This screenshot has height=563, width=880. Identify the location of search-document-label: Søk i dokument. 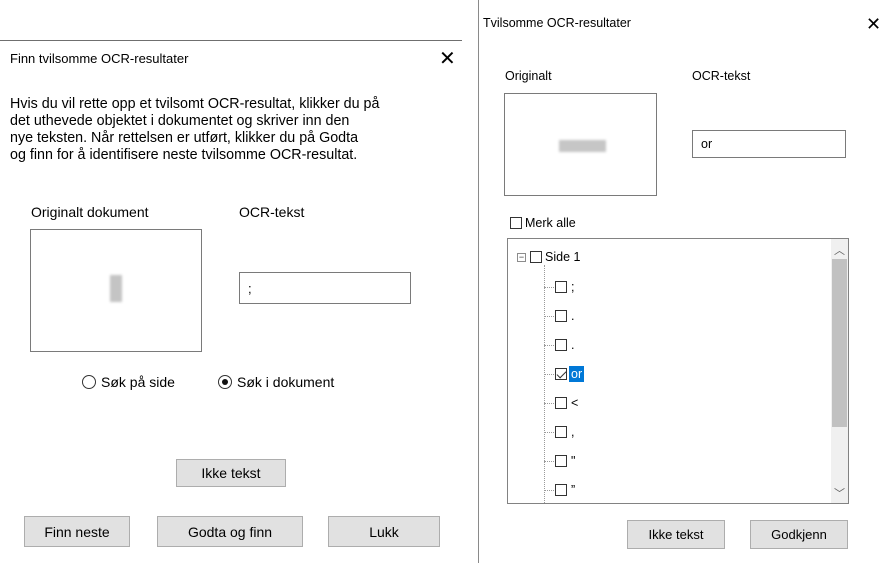
(286, 382).